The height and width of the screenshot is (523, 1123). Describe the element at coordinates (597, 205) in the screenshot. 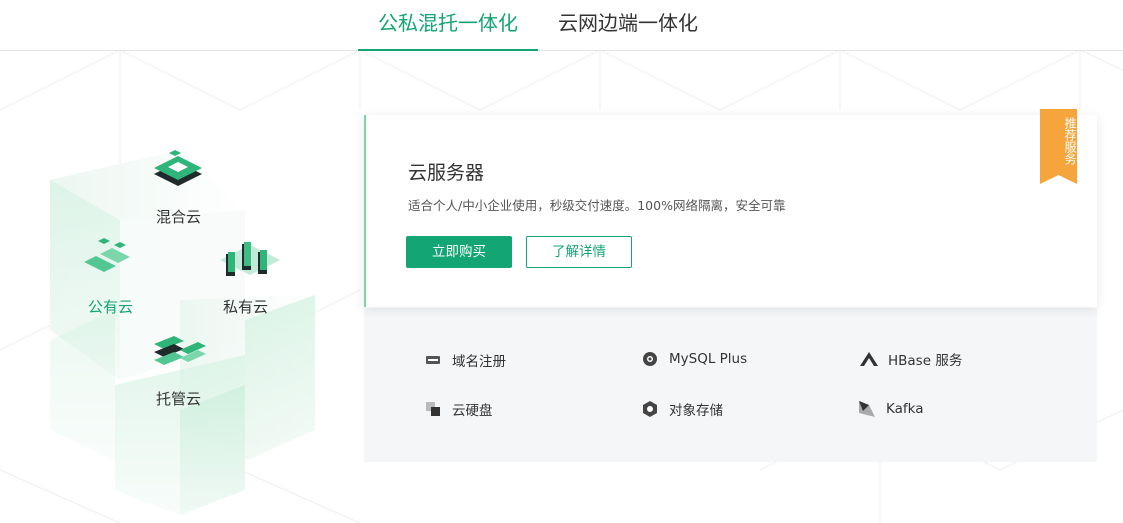

I see `card-description: 适合个人/中小企业使用，秒级交付速度。100%网络隔离，安全可靠` at that location.